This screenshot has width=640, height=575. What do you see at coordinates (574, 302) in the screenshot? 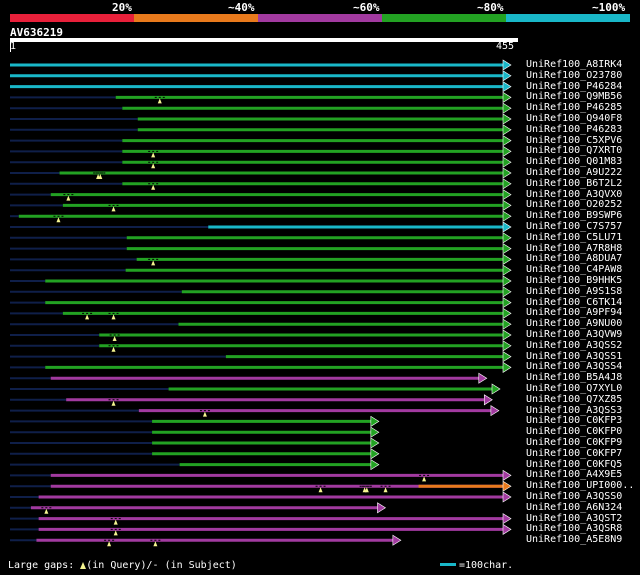
I see `hit-label: UniRef100_C6TK14` at bounding box center [574, 302].